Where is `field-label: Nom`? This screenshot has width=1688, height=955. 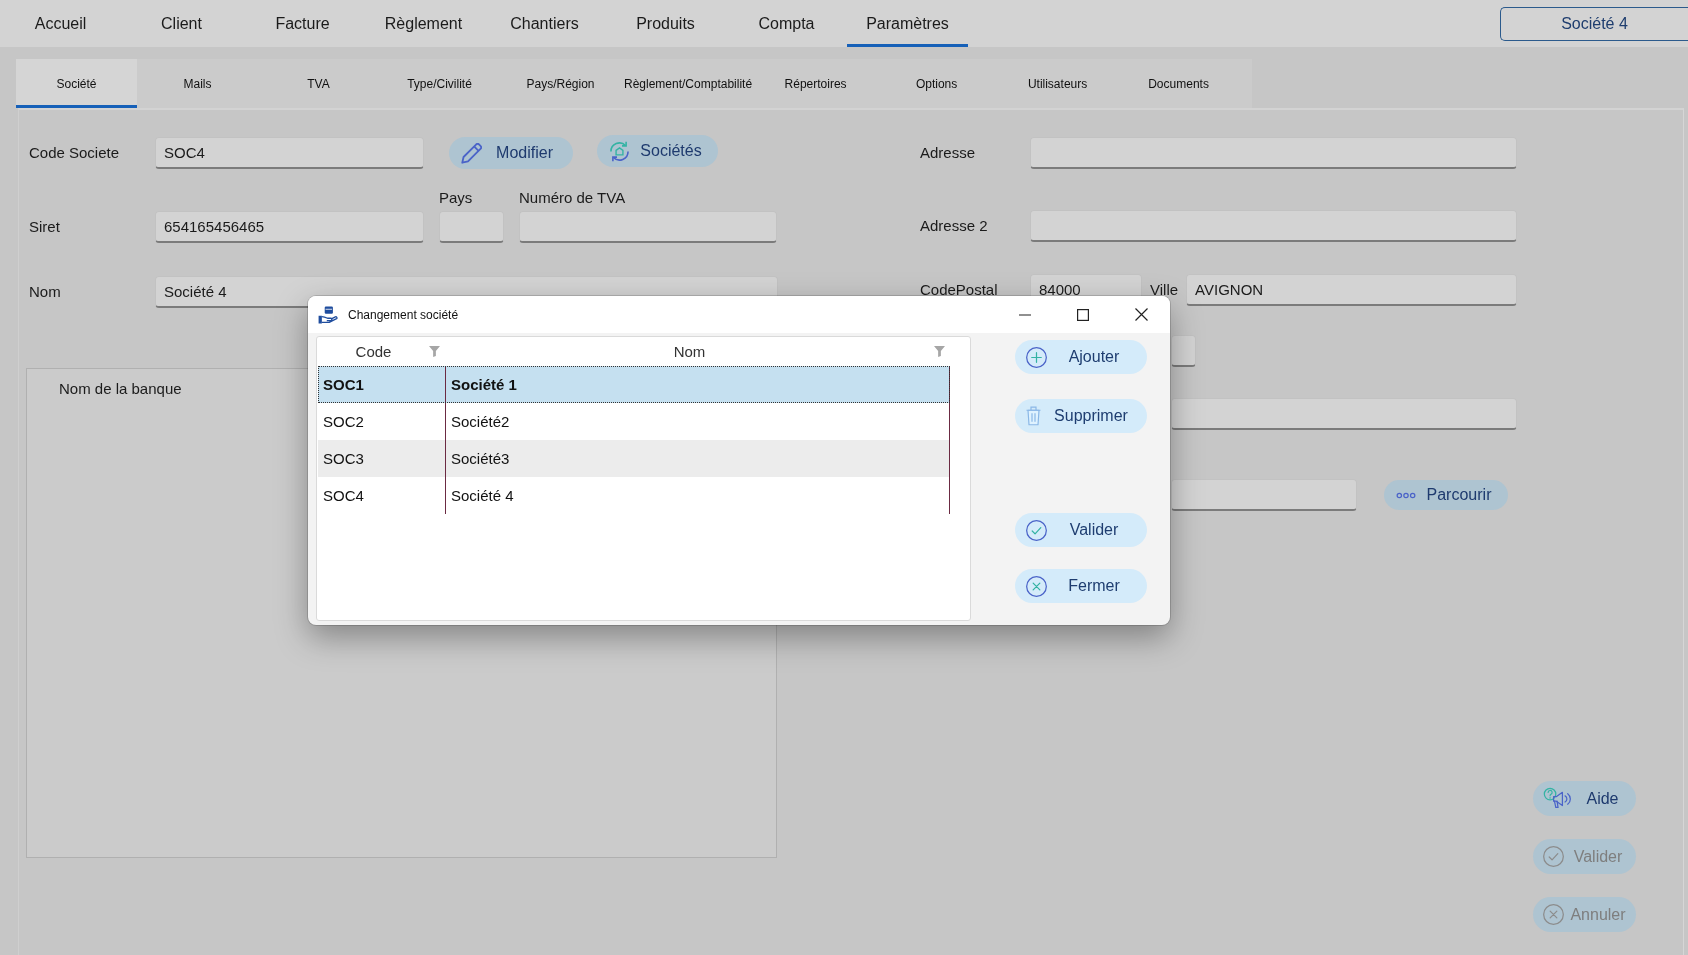 field-label: Nom is located at coordinates (45, 292).